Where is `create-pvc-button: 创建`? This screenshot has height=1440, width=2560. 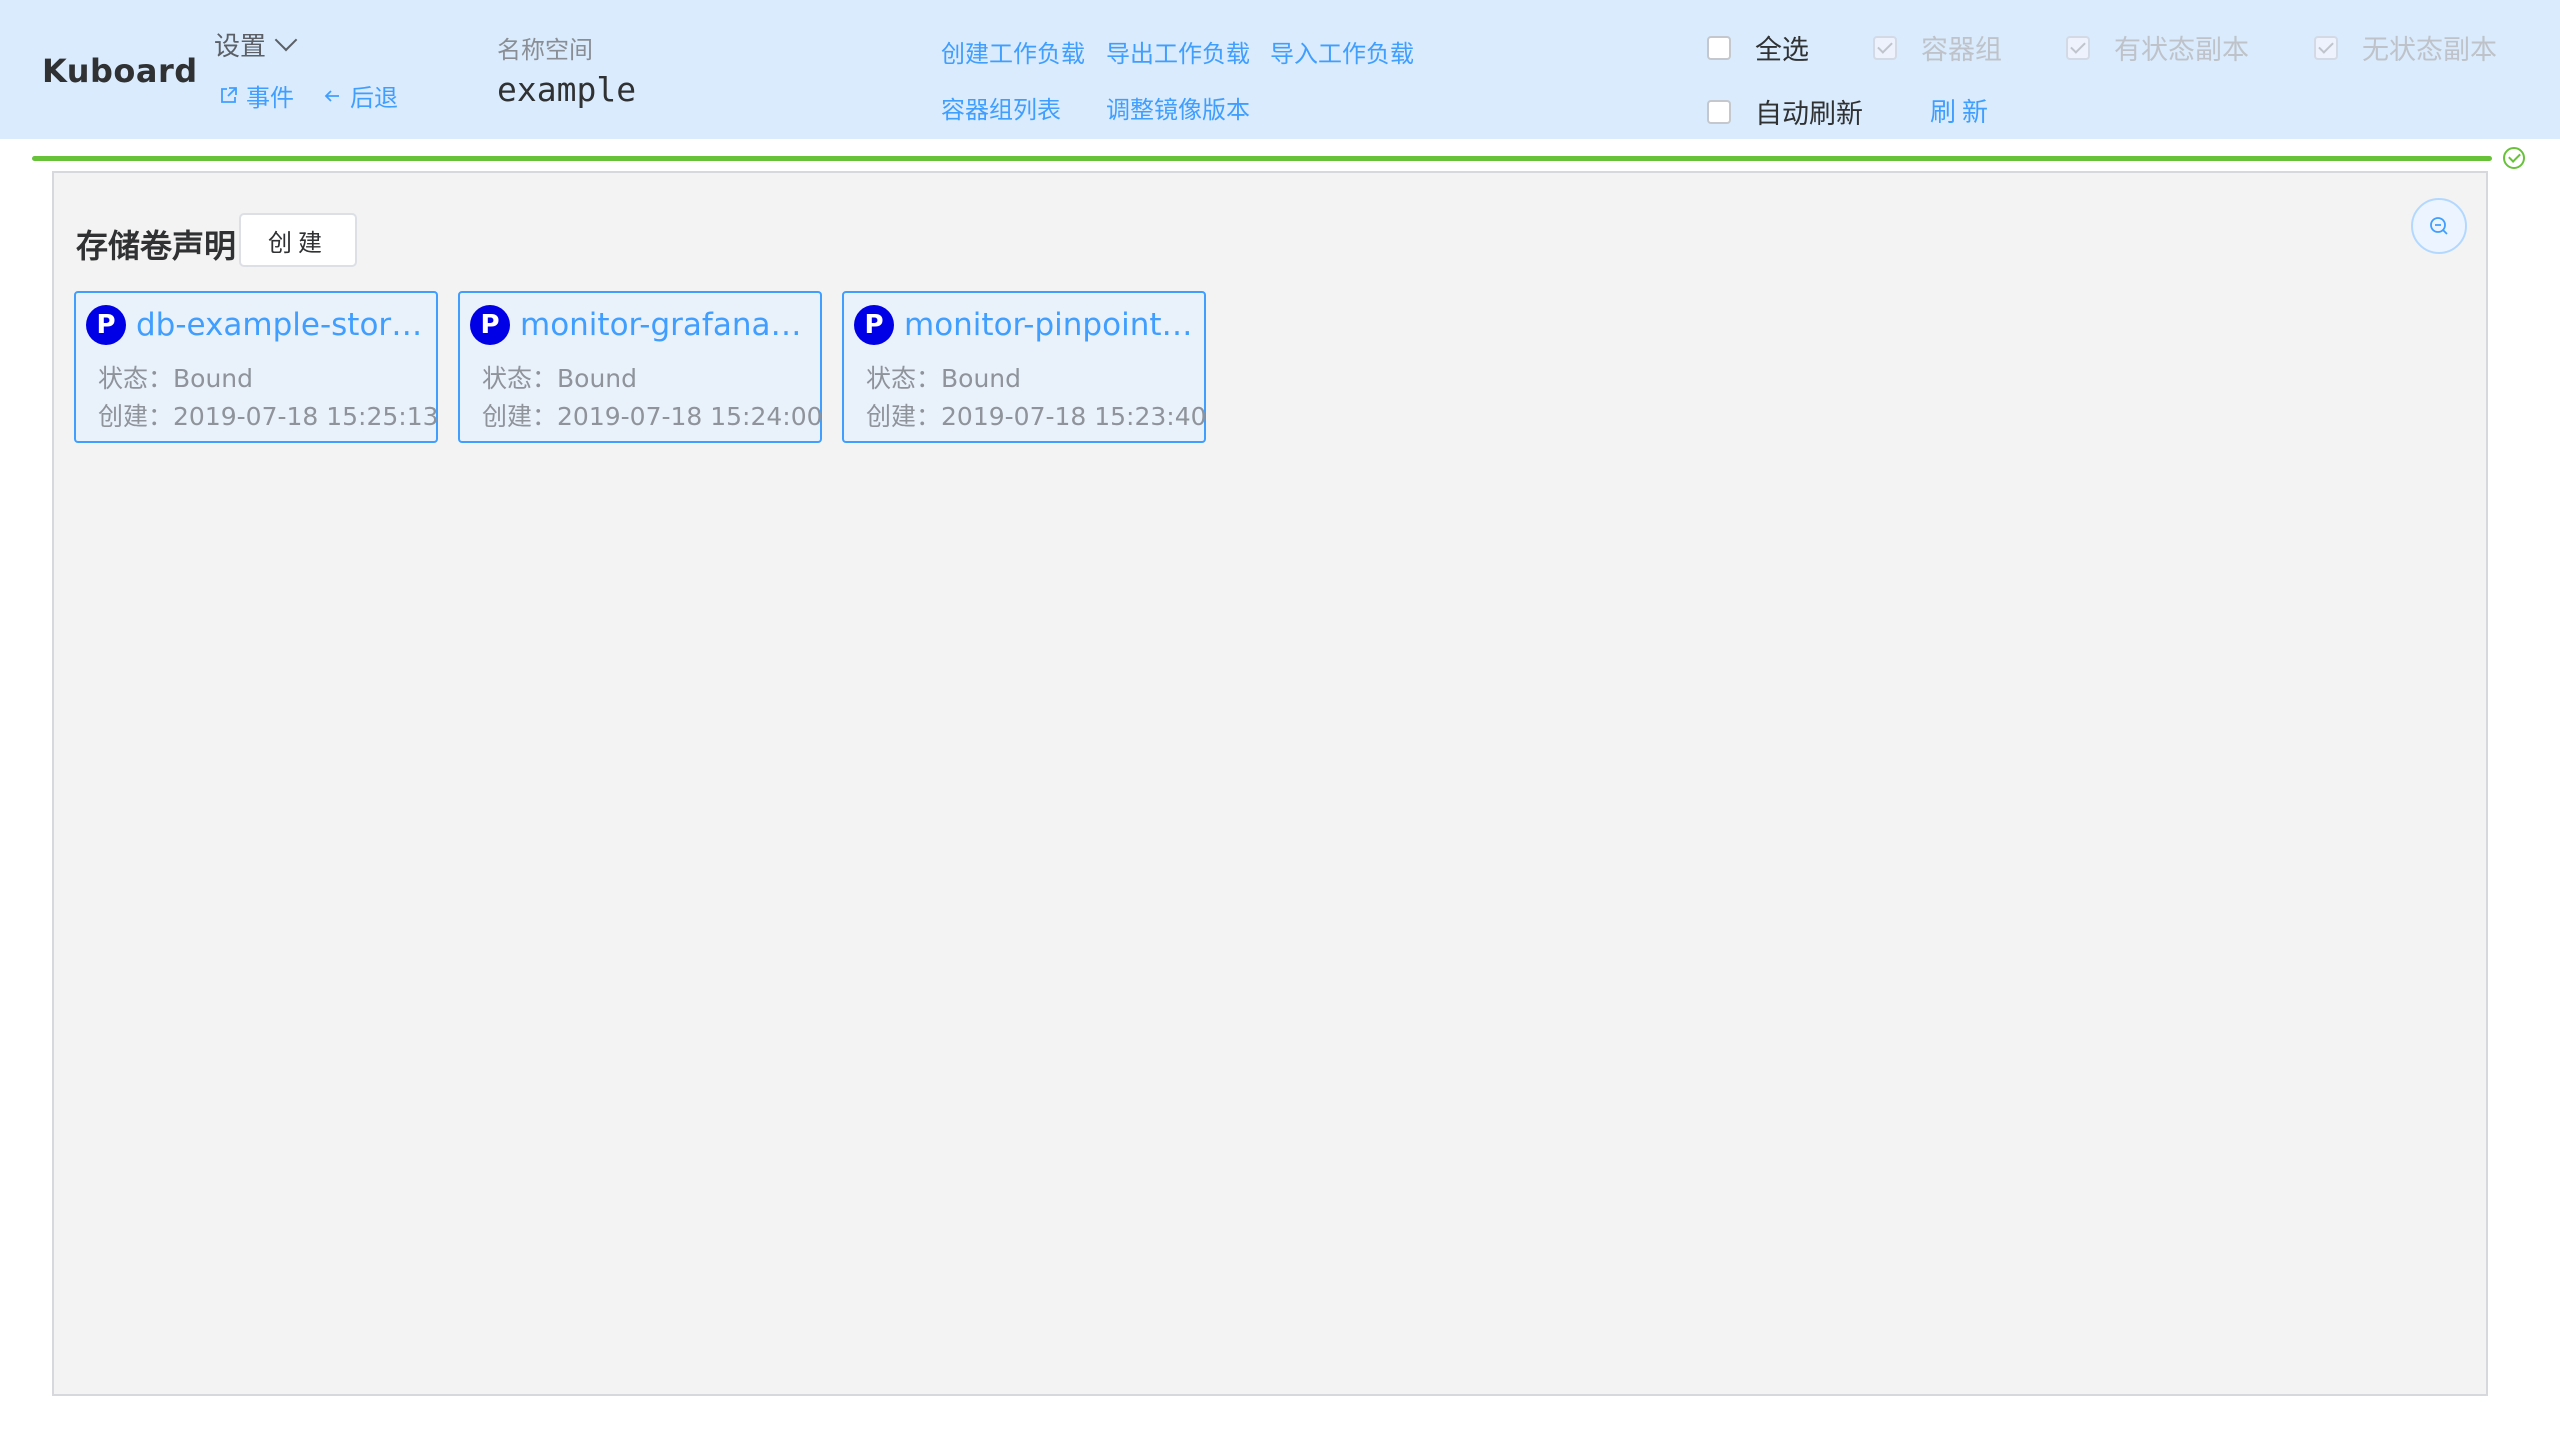 create-pvc-button: 创建 is located at coordinates (298, 240).